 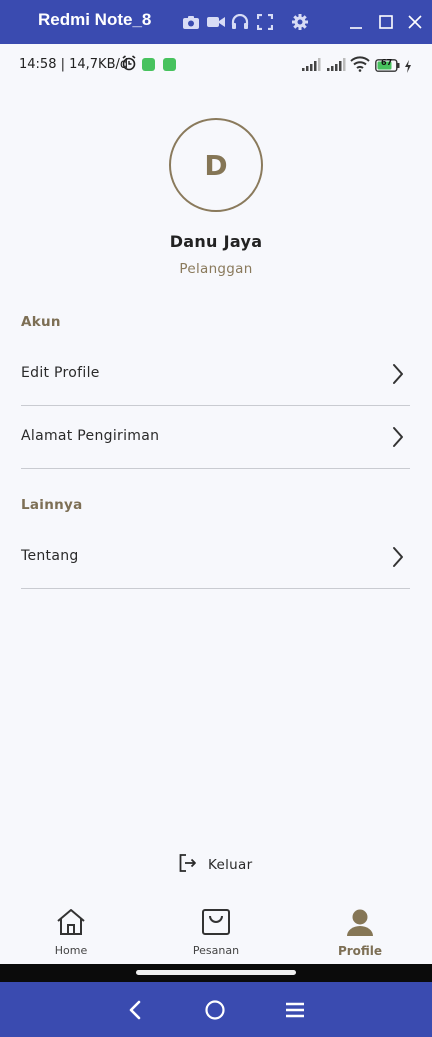 I want to click on video-icon, so click(x=216, y=22).